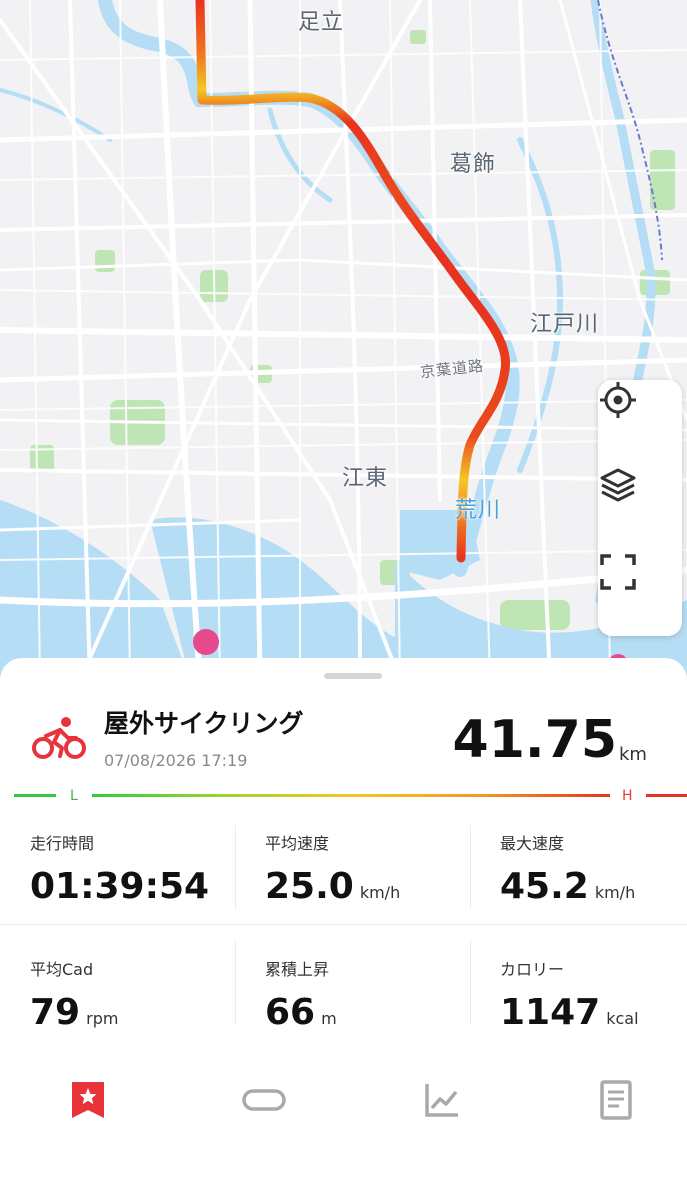  Describe the element at coordinates (351, 795) in the screenshot. I see `speed-gradient-bar` at that location.